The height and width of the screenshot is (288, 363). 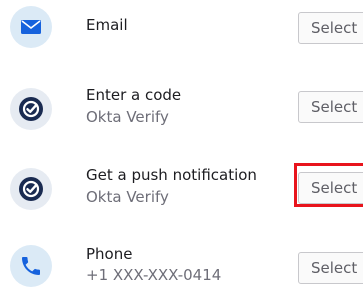 What do you see at coordinates (171, 175) in the screenshot?
I see `factor-title: Get a push notification` at bounding box center [171, 175].